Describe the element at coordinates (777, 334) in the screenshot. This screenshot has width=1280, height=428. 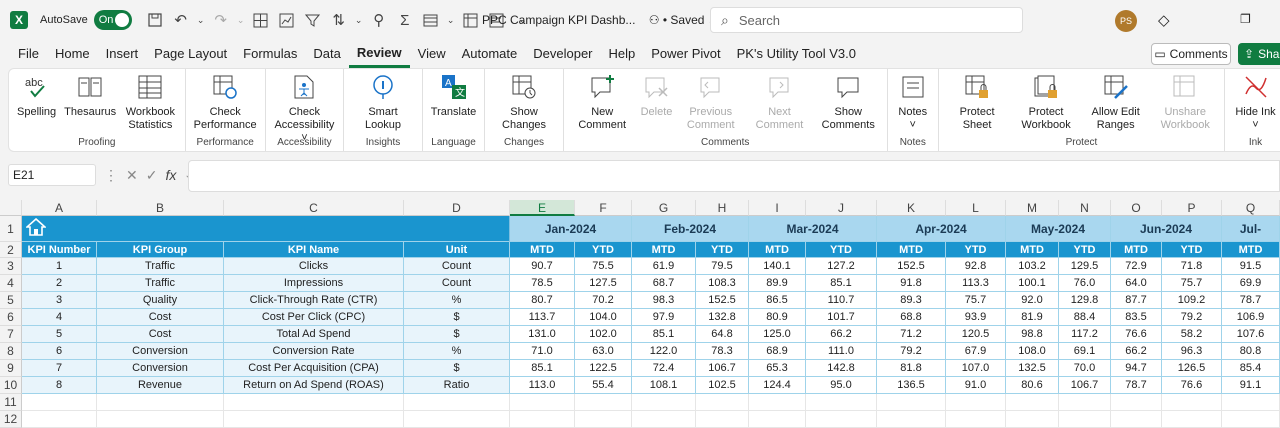
I see `table-cell: 125.0` at that location.